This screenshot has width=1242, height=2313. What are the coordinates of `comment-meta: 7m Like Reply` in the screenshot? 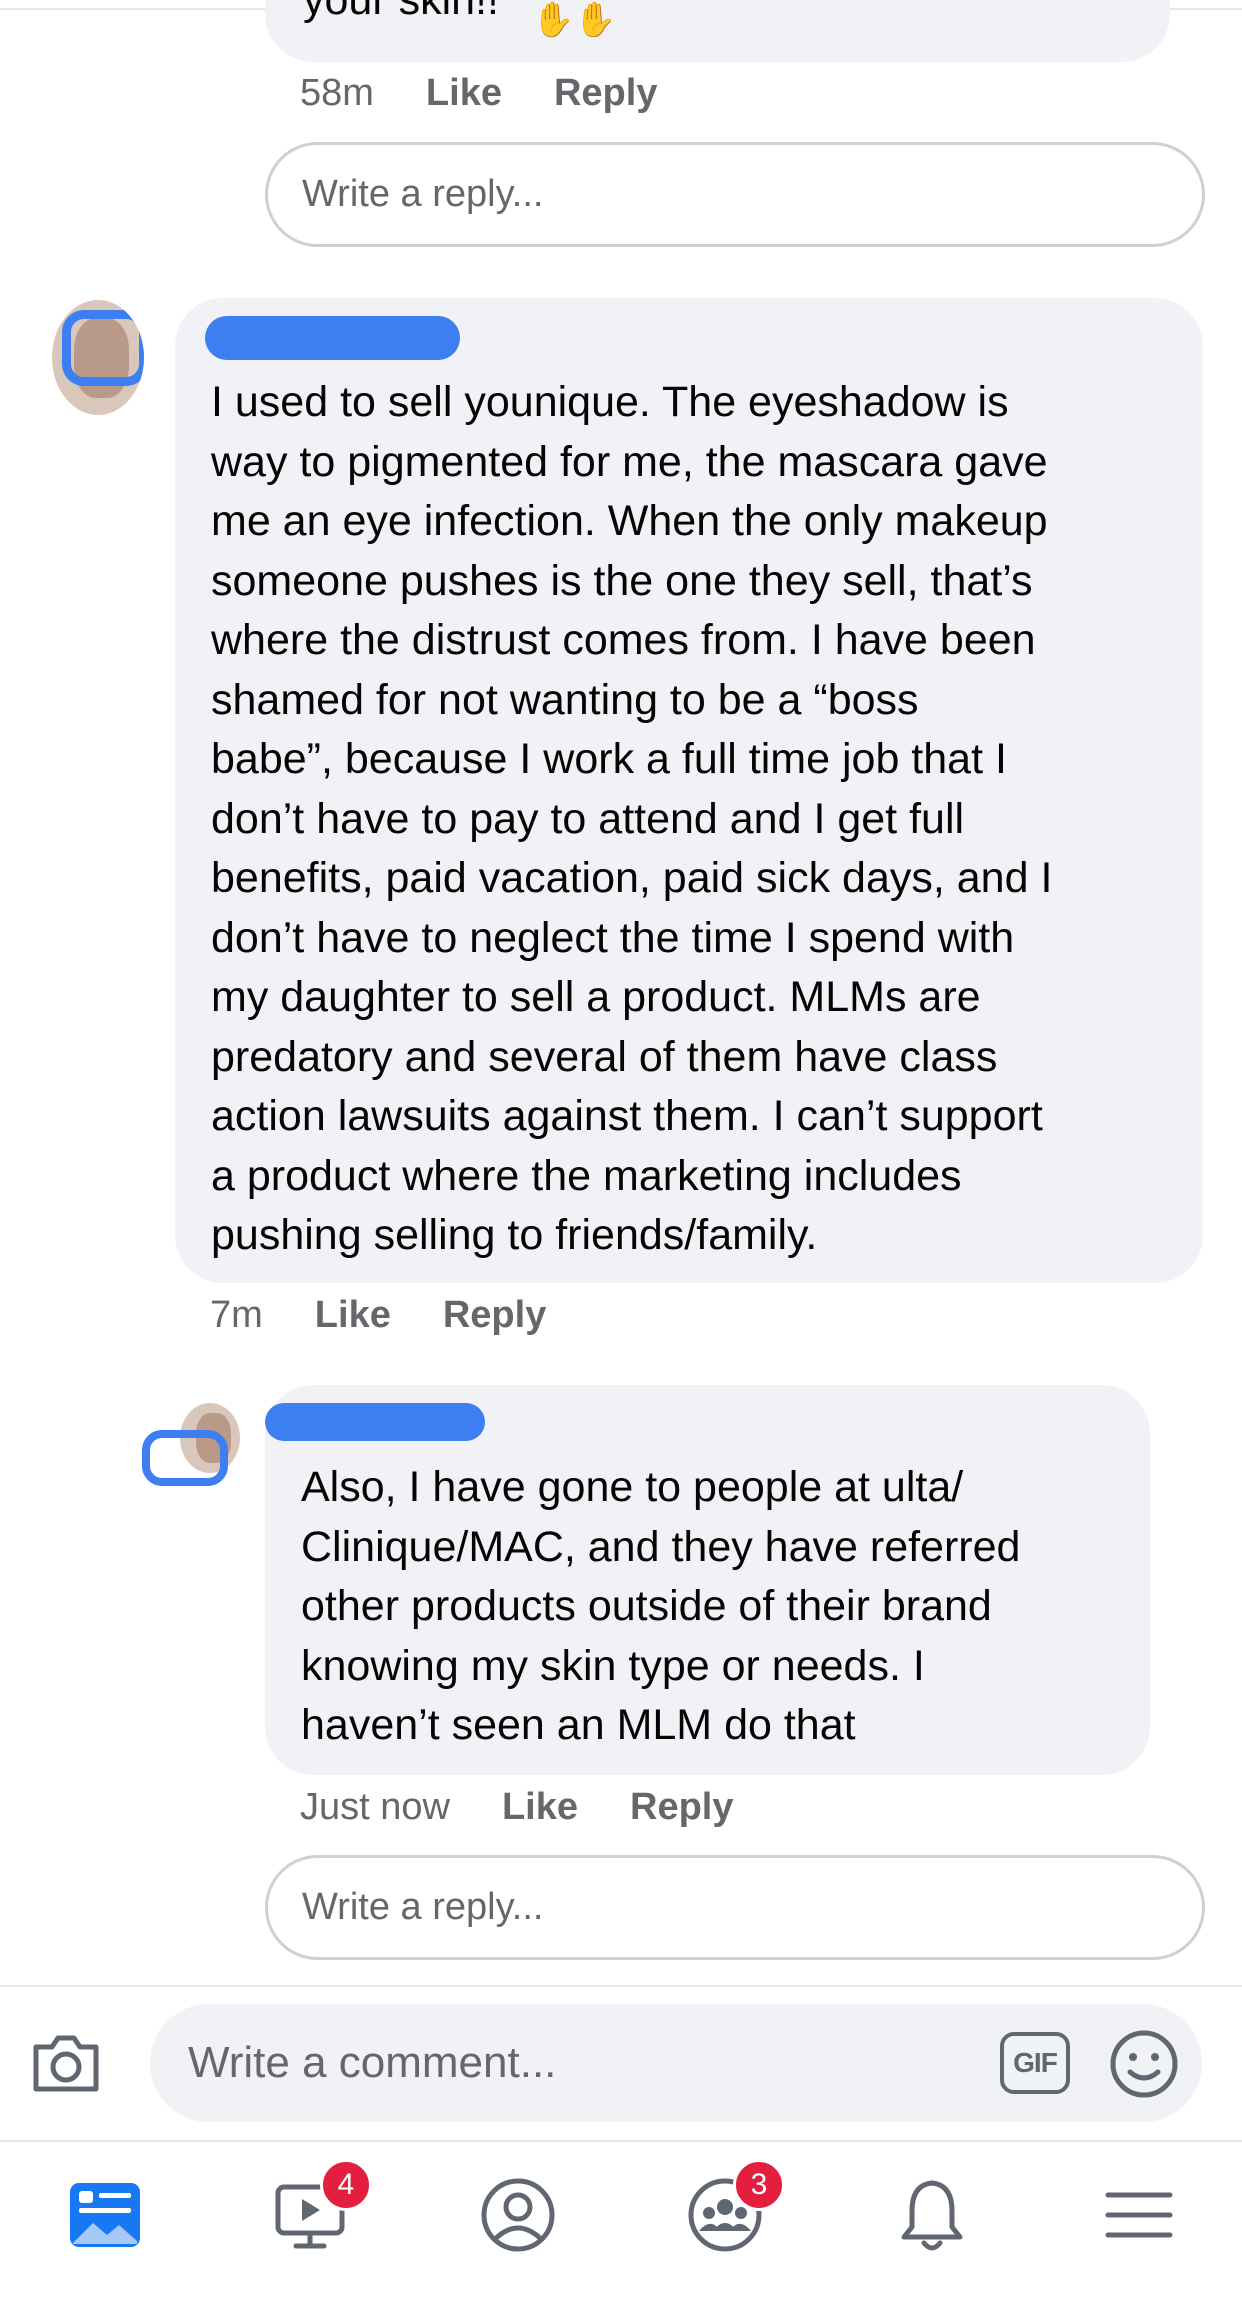 It's located at (378, 1315).